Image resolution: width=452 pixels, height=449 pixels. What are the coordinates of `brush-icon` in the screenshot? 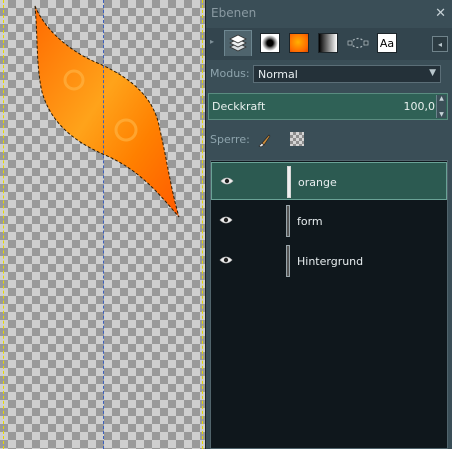 It's located at (270, 43).